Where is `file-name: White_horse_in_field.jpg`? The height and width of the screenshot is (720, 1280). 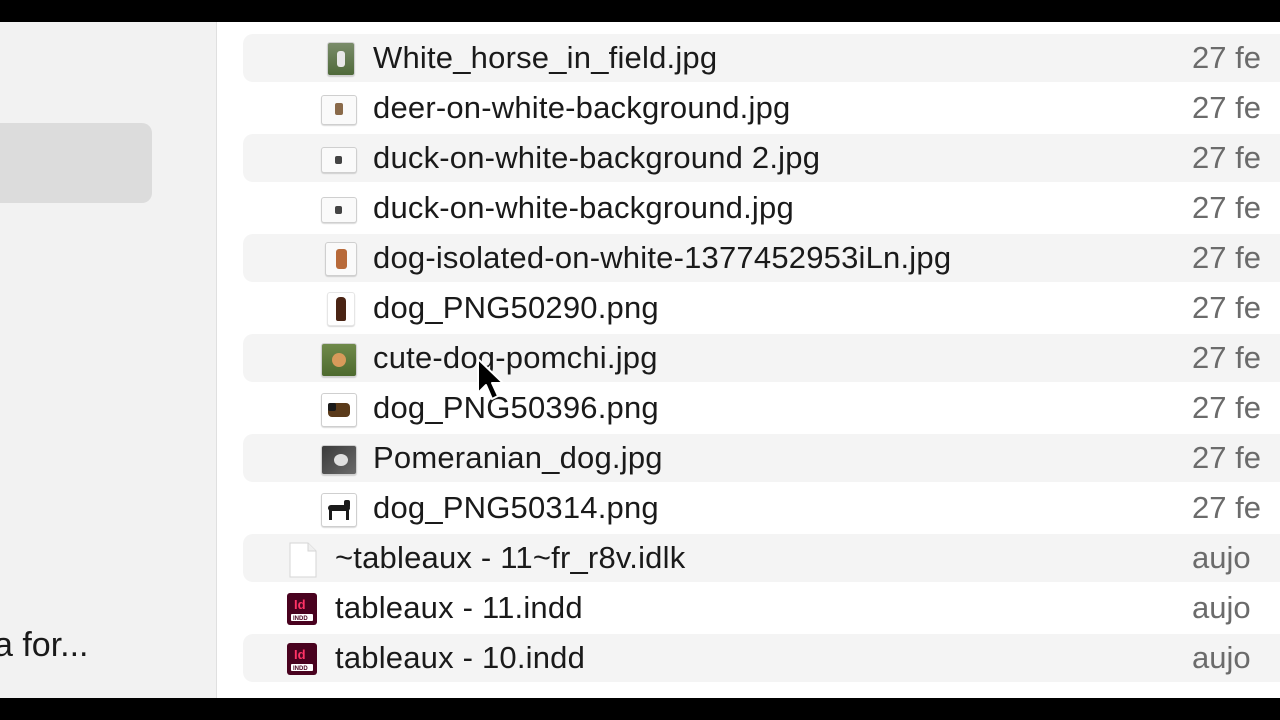
file-name: White_horse_in_field.jpg is located at coordinates (545, 57).